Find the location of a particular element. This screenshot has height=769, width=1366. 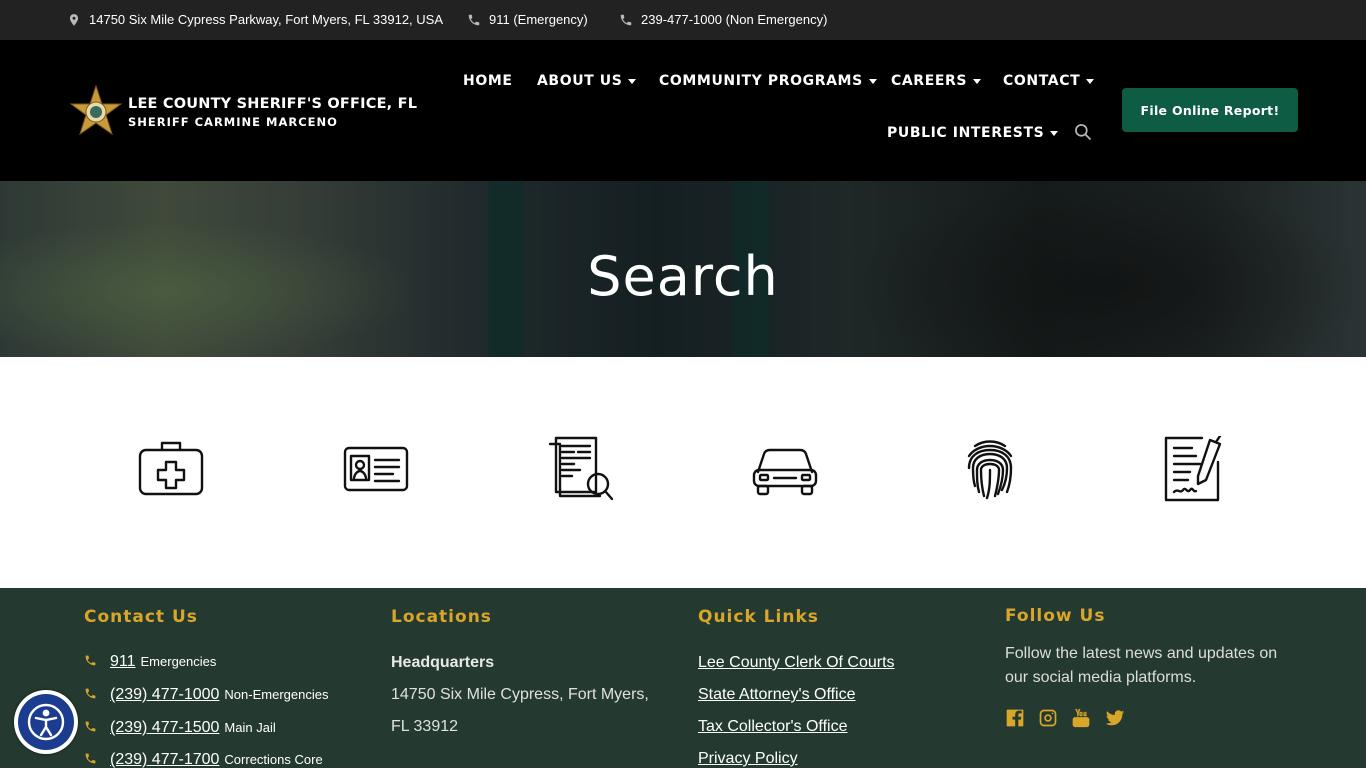

headquarters-address-line2: FL 33912 is located at coordinates (425, 726).